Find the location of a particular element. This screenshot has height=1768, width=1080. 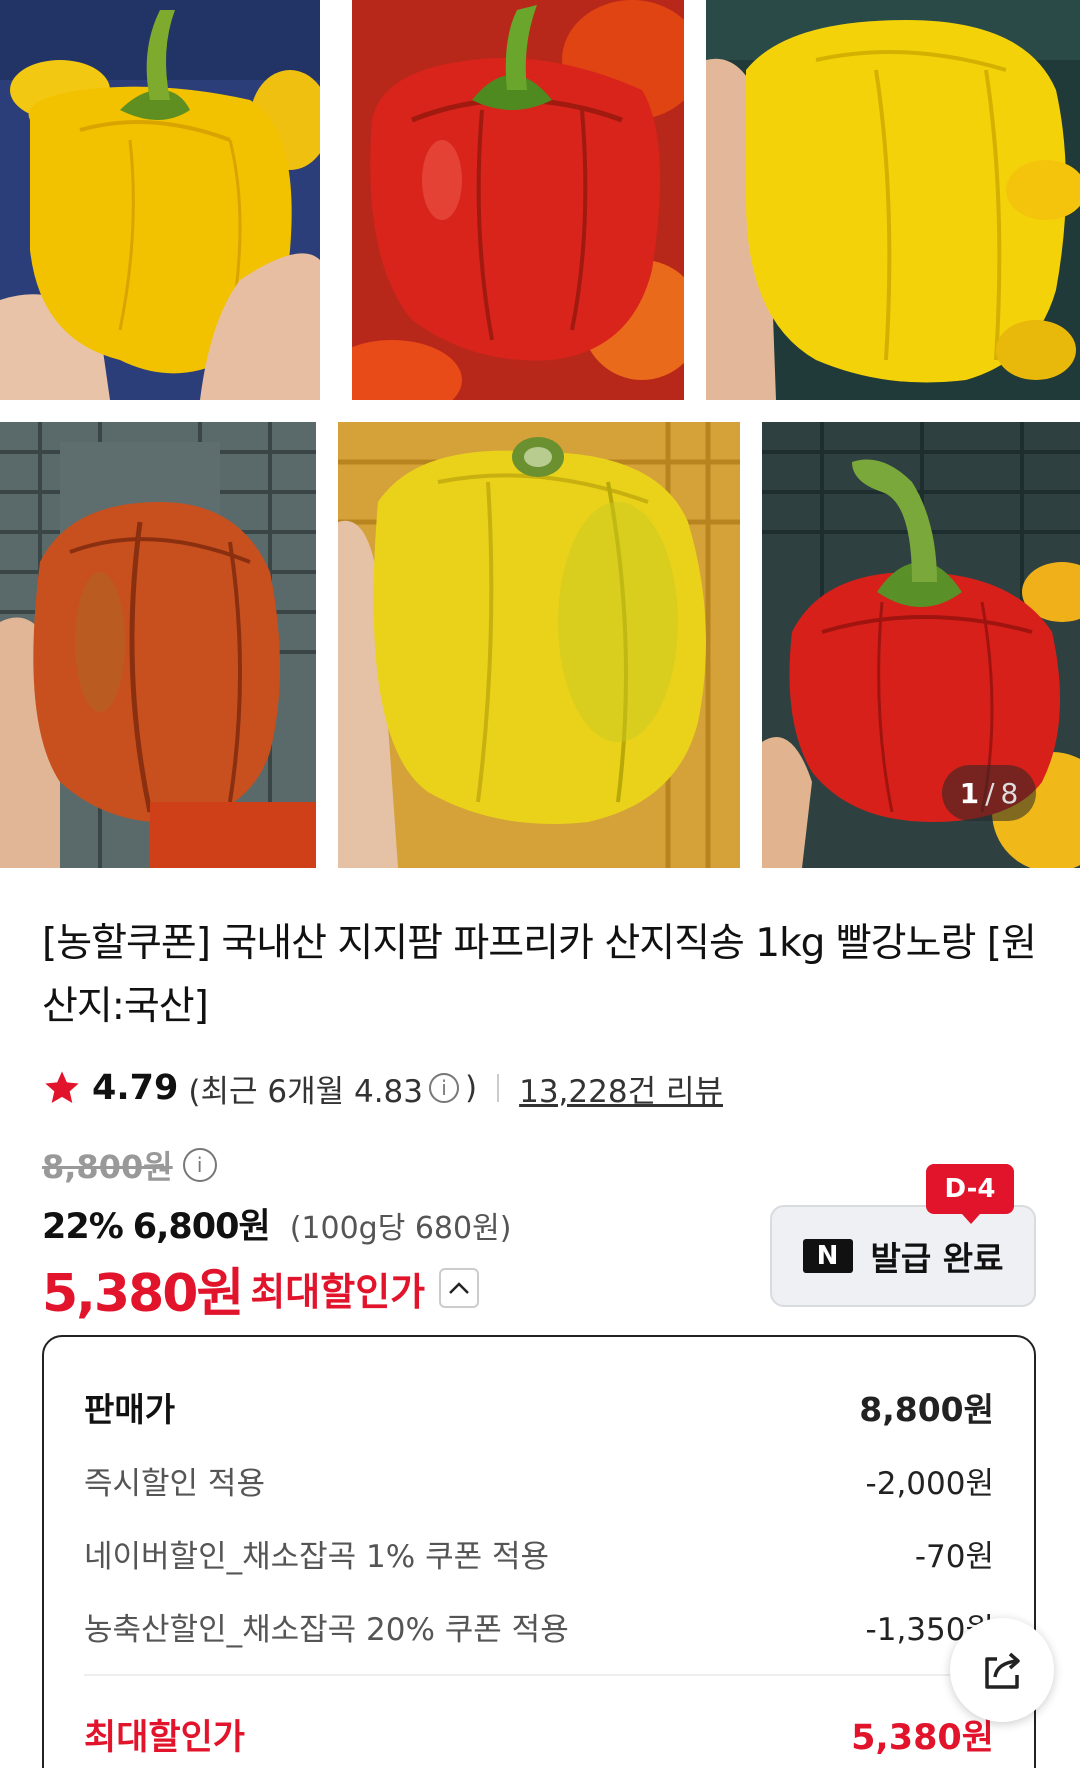

unit-price: (100g당 680원) is located at coordinates (400, 1228).